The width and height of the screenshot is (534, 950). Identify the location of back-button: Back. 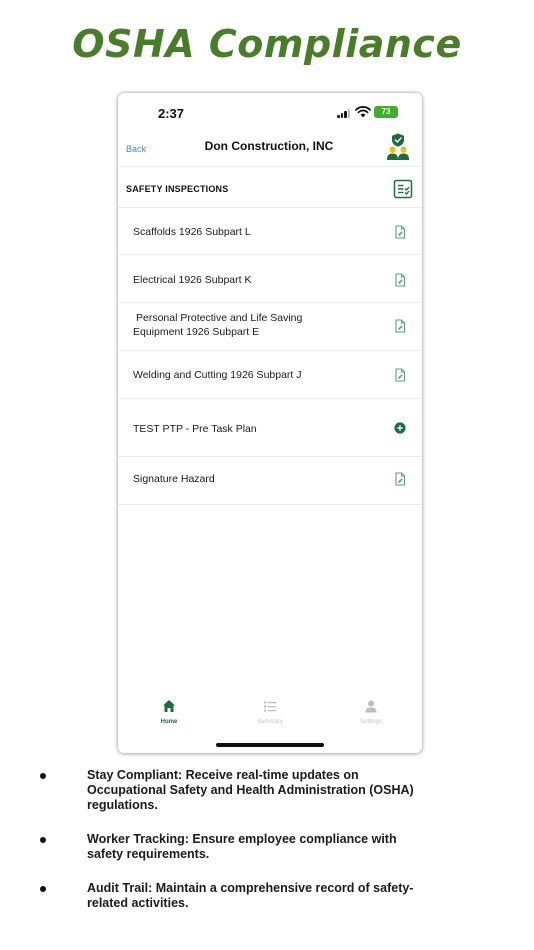
(136, 149).